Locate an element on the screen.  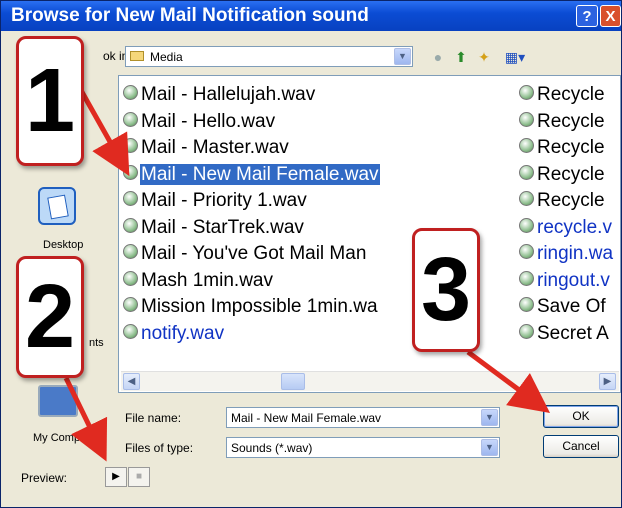
callout-step-1: 1 is located at coordinates (50, 101).